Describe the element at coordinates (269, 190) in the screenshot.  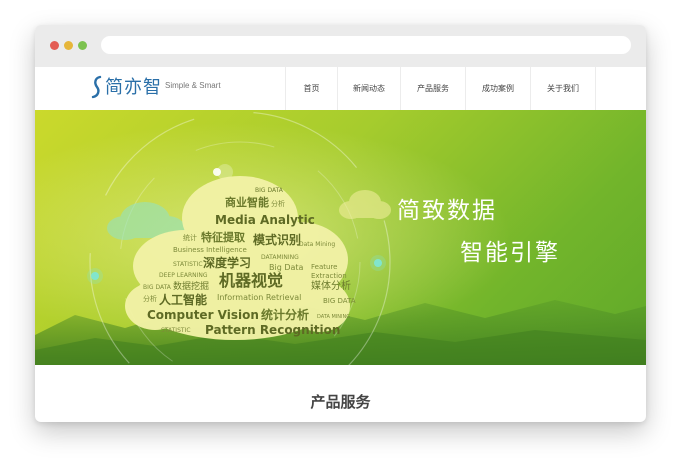
I see `cloud-word-0: BIG DATA` at that location.